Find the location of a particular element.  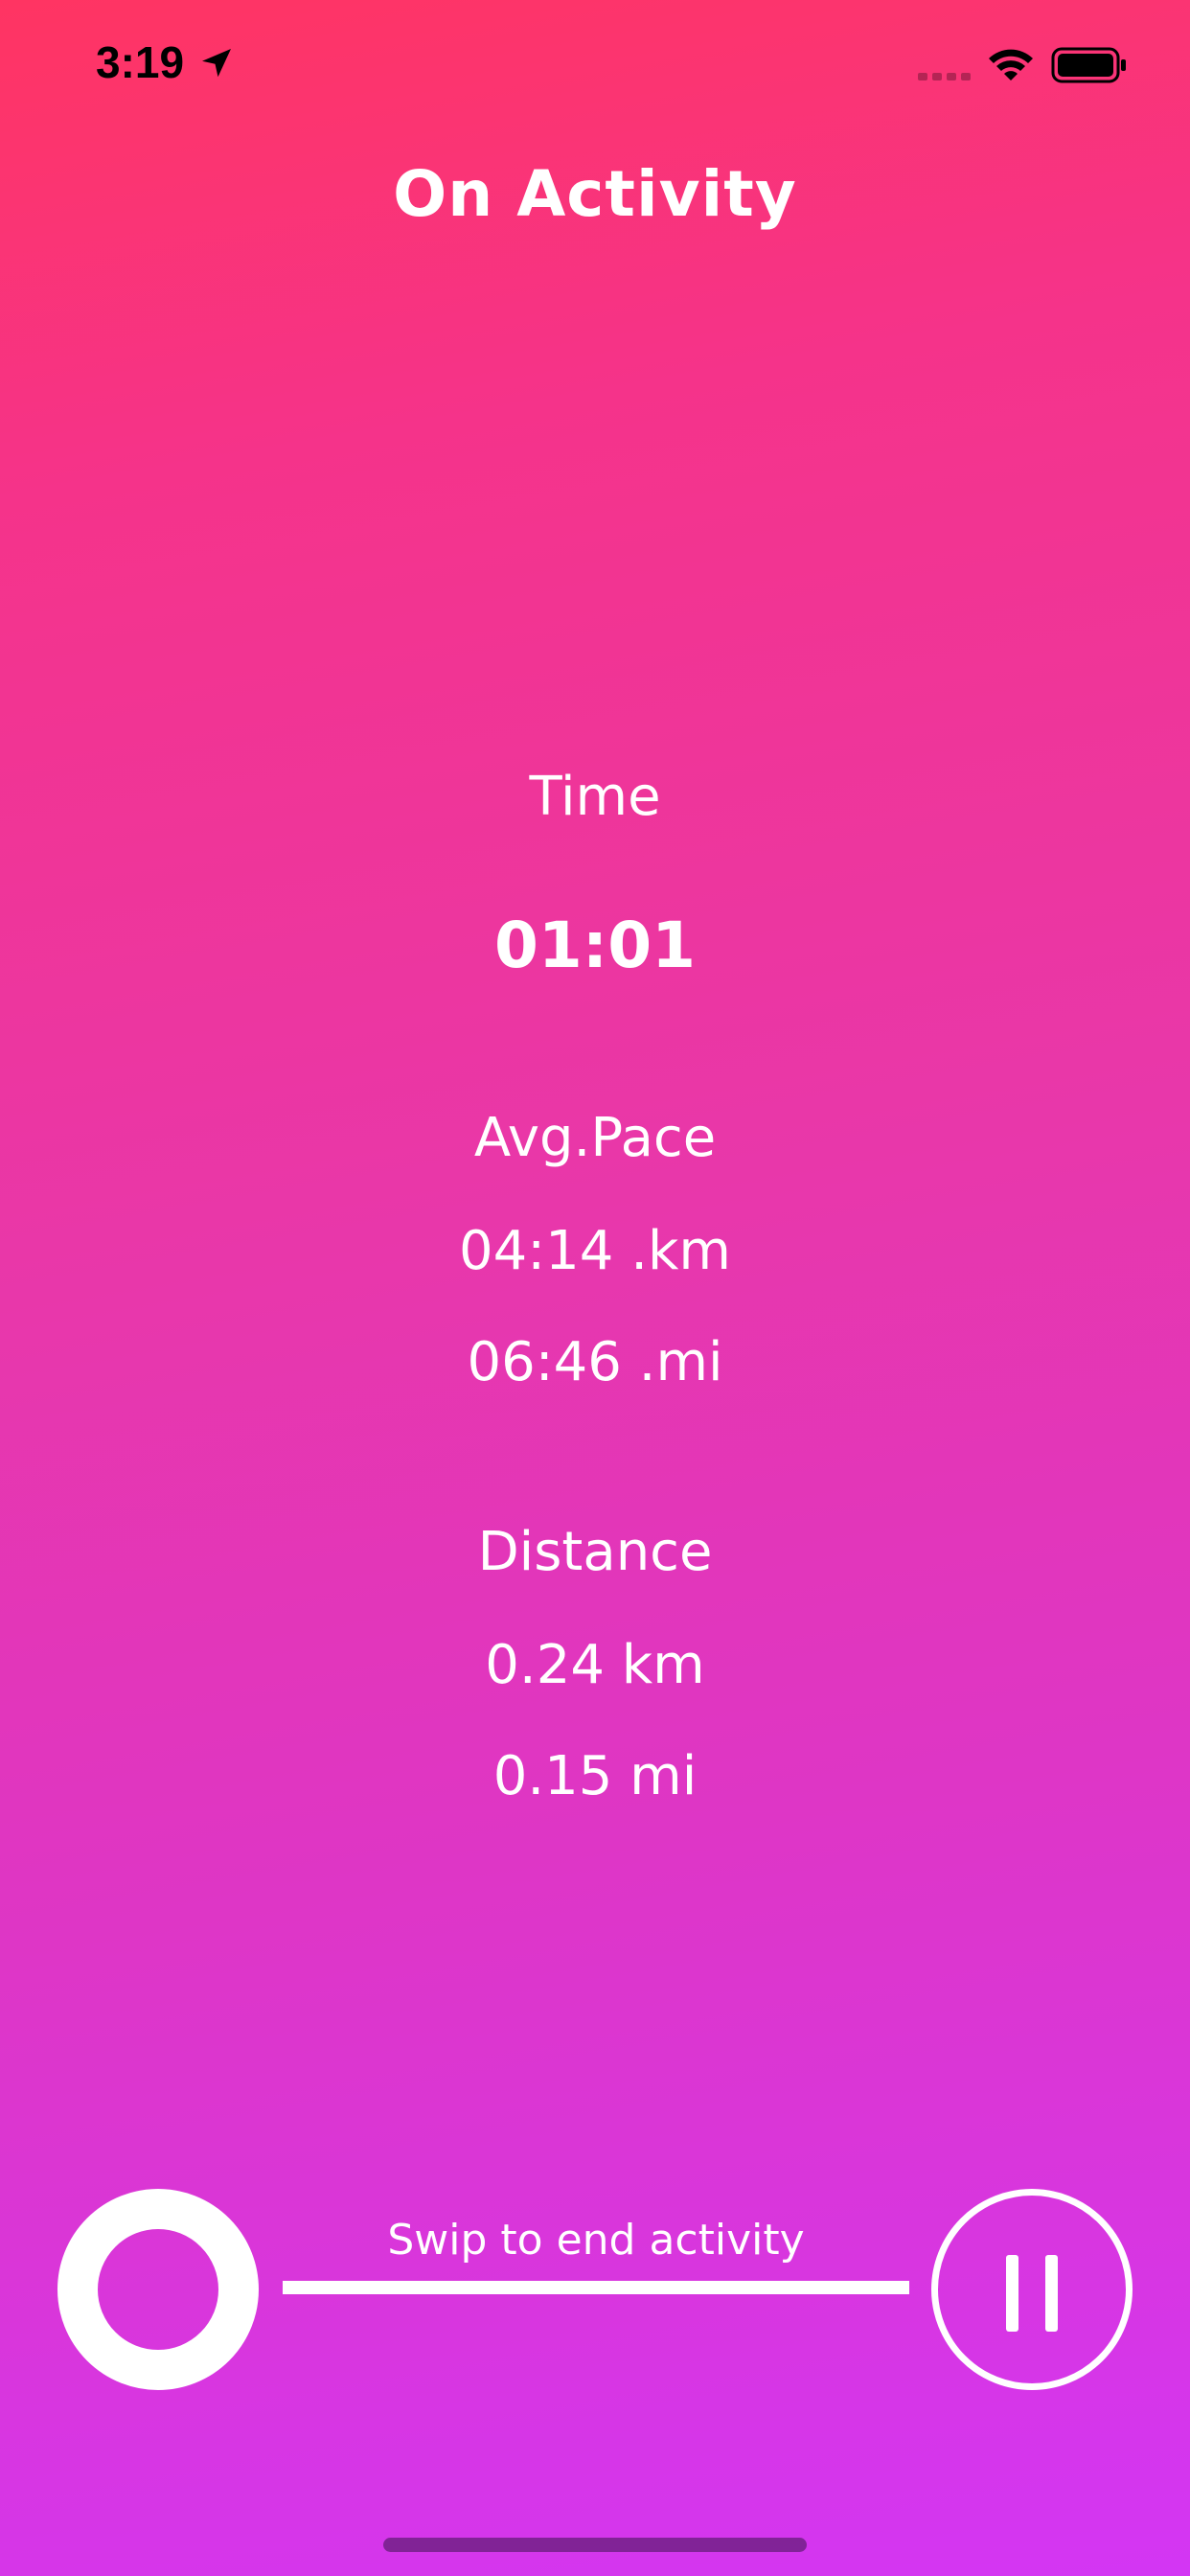

location-arrow-icon is located at coordinates (217, 63).